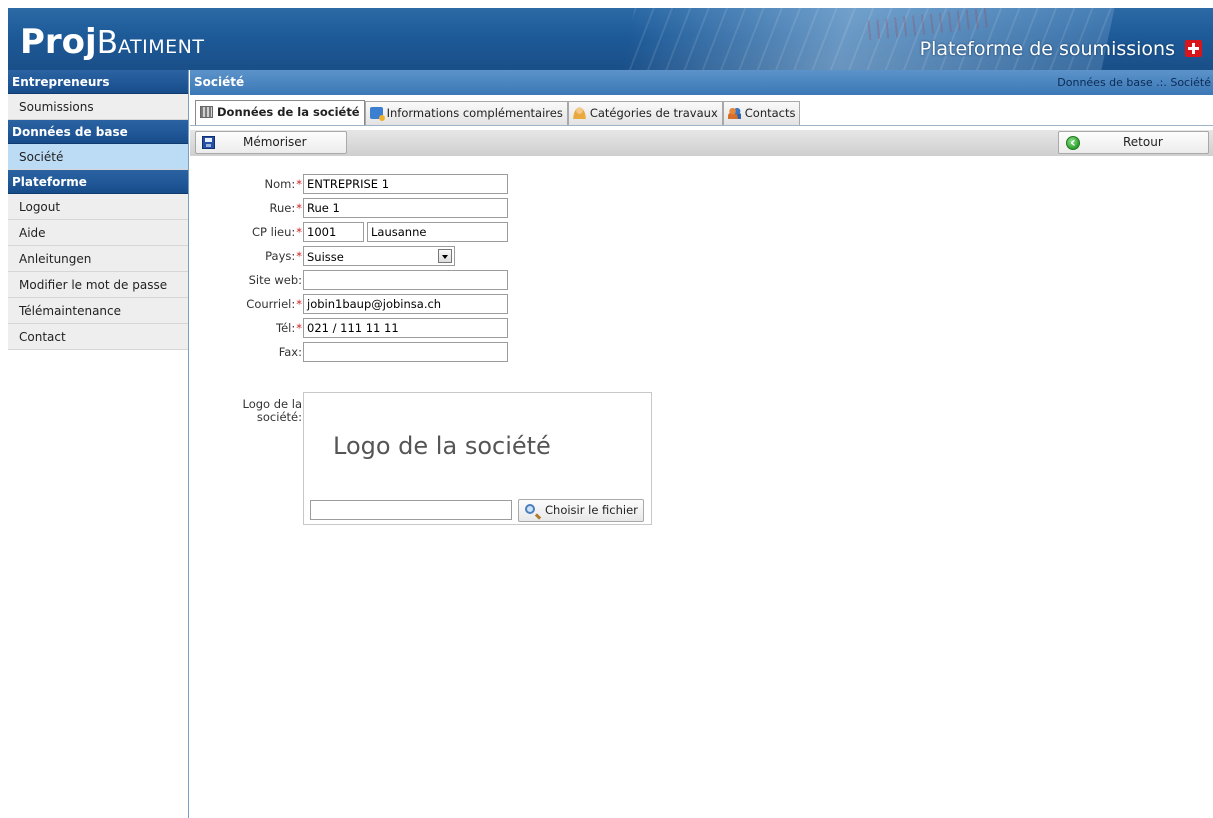 The height and width of the screenshot is (818, 1213). What do you see at coordinates (98, 311) in the screenshot?
I see `sidebar-item-telemaintenance: Télémaintenance` at bounding box center [98, 311].